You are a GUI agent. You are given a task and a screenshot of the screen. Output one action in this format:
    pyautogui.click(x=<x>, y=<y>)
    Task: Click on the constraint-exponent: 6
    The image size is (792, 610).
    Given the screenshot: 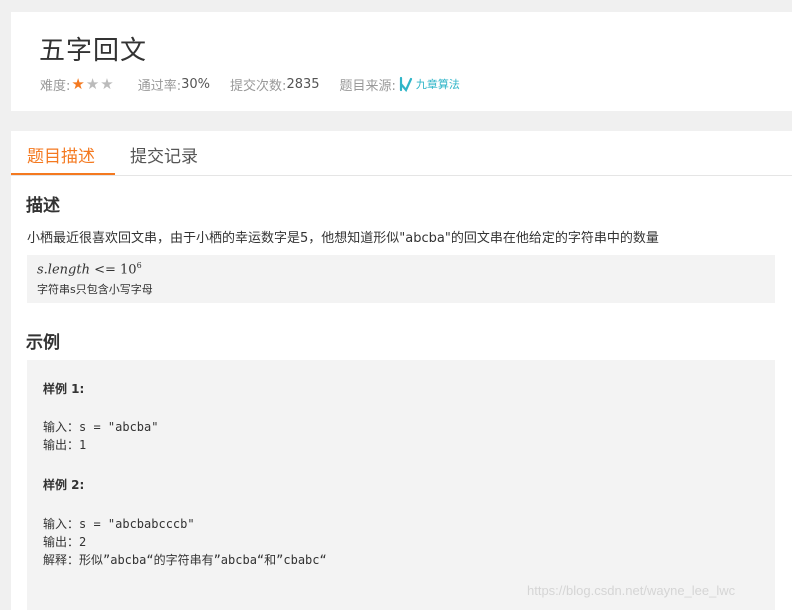 What is the action you would take?
    pyautogui.click(x=139, y=265)
    